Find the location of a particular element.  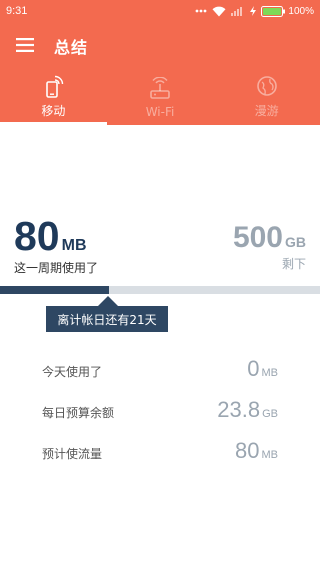

stat-label: 预计使流量 is located at coordinates (72, 454).